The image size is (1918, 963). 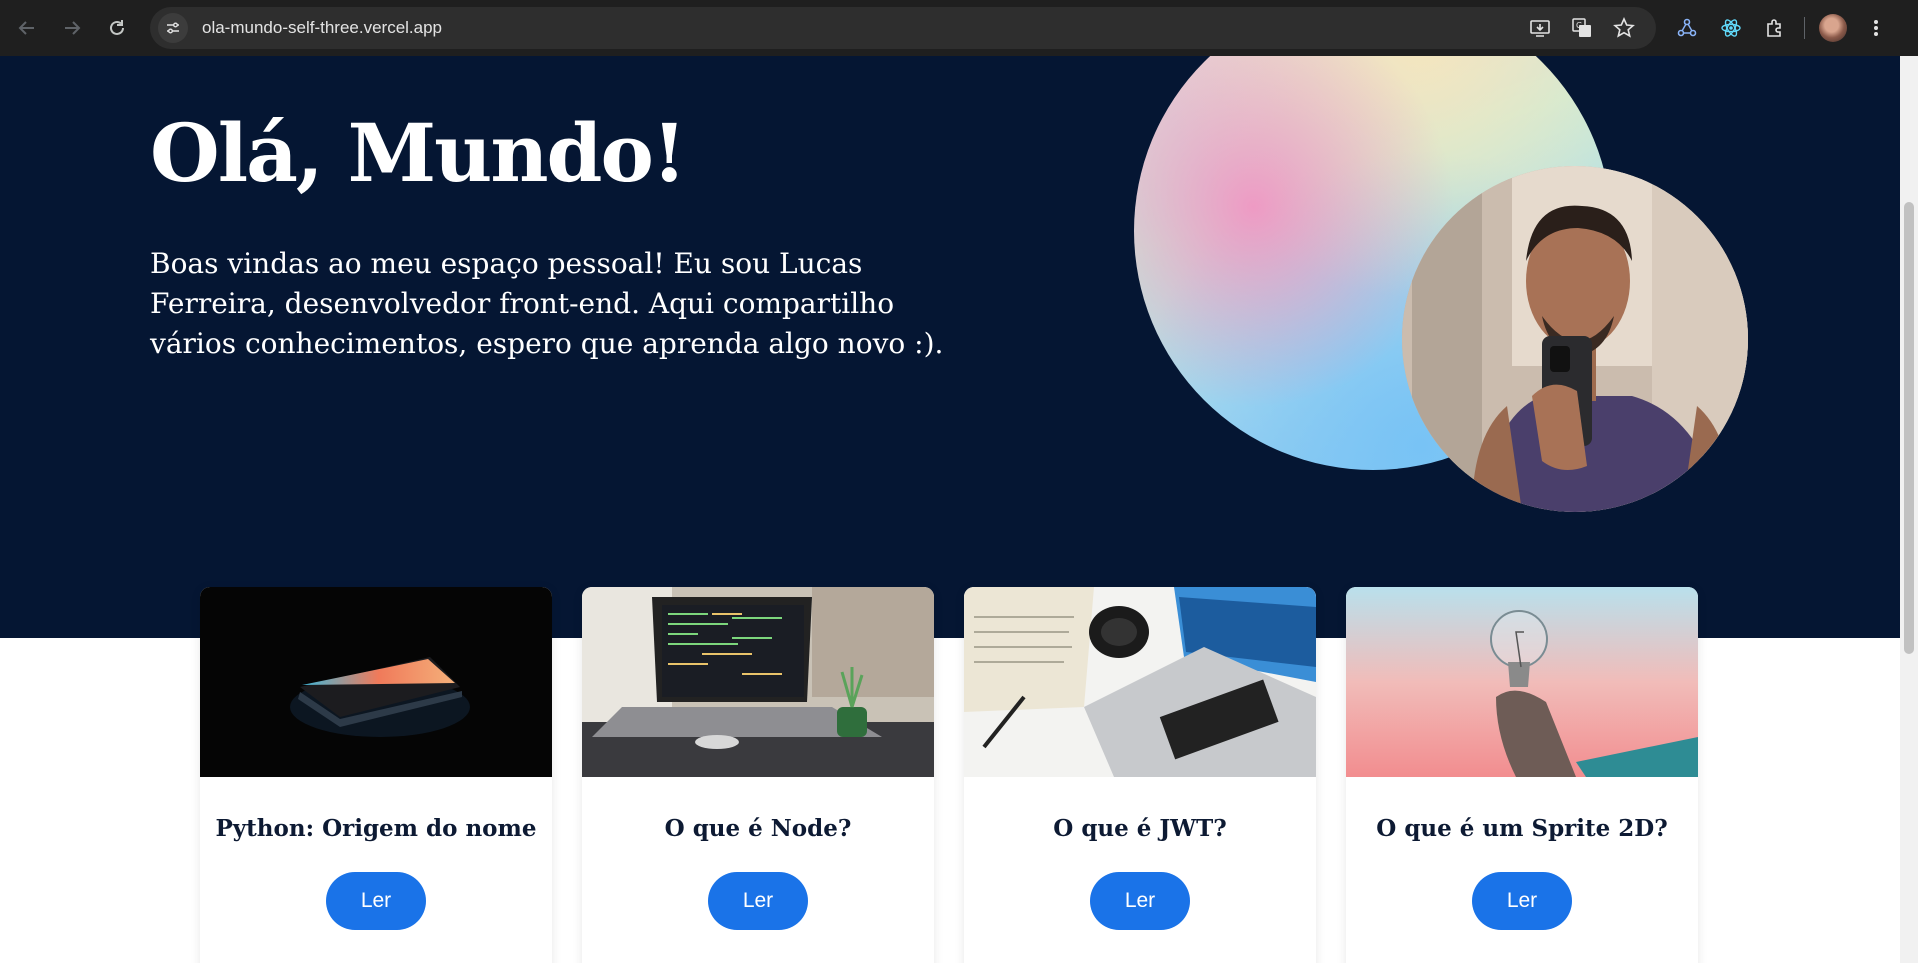 I want to click on profile-photo, so click(x=1575, y=339).